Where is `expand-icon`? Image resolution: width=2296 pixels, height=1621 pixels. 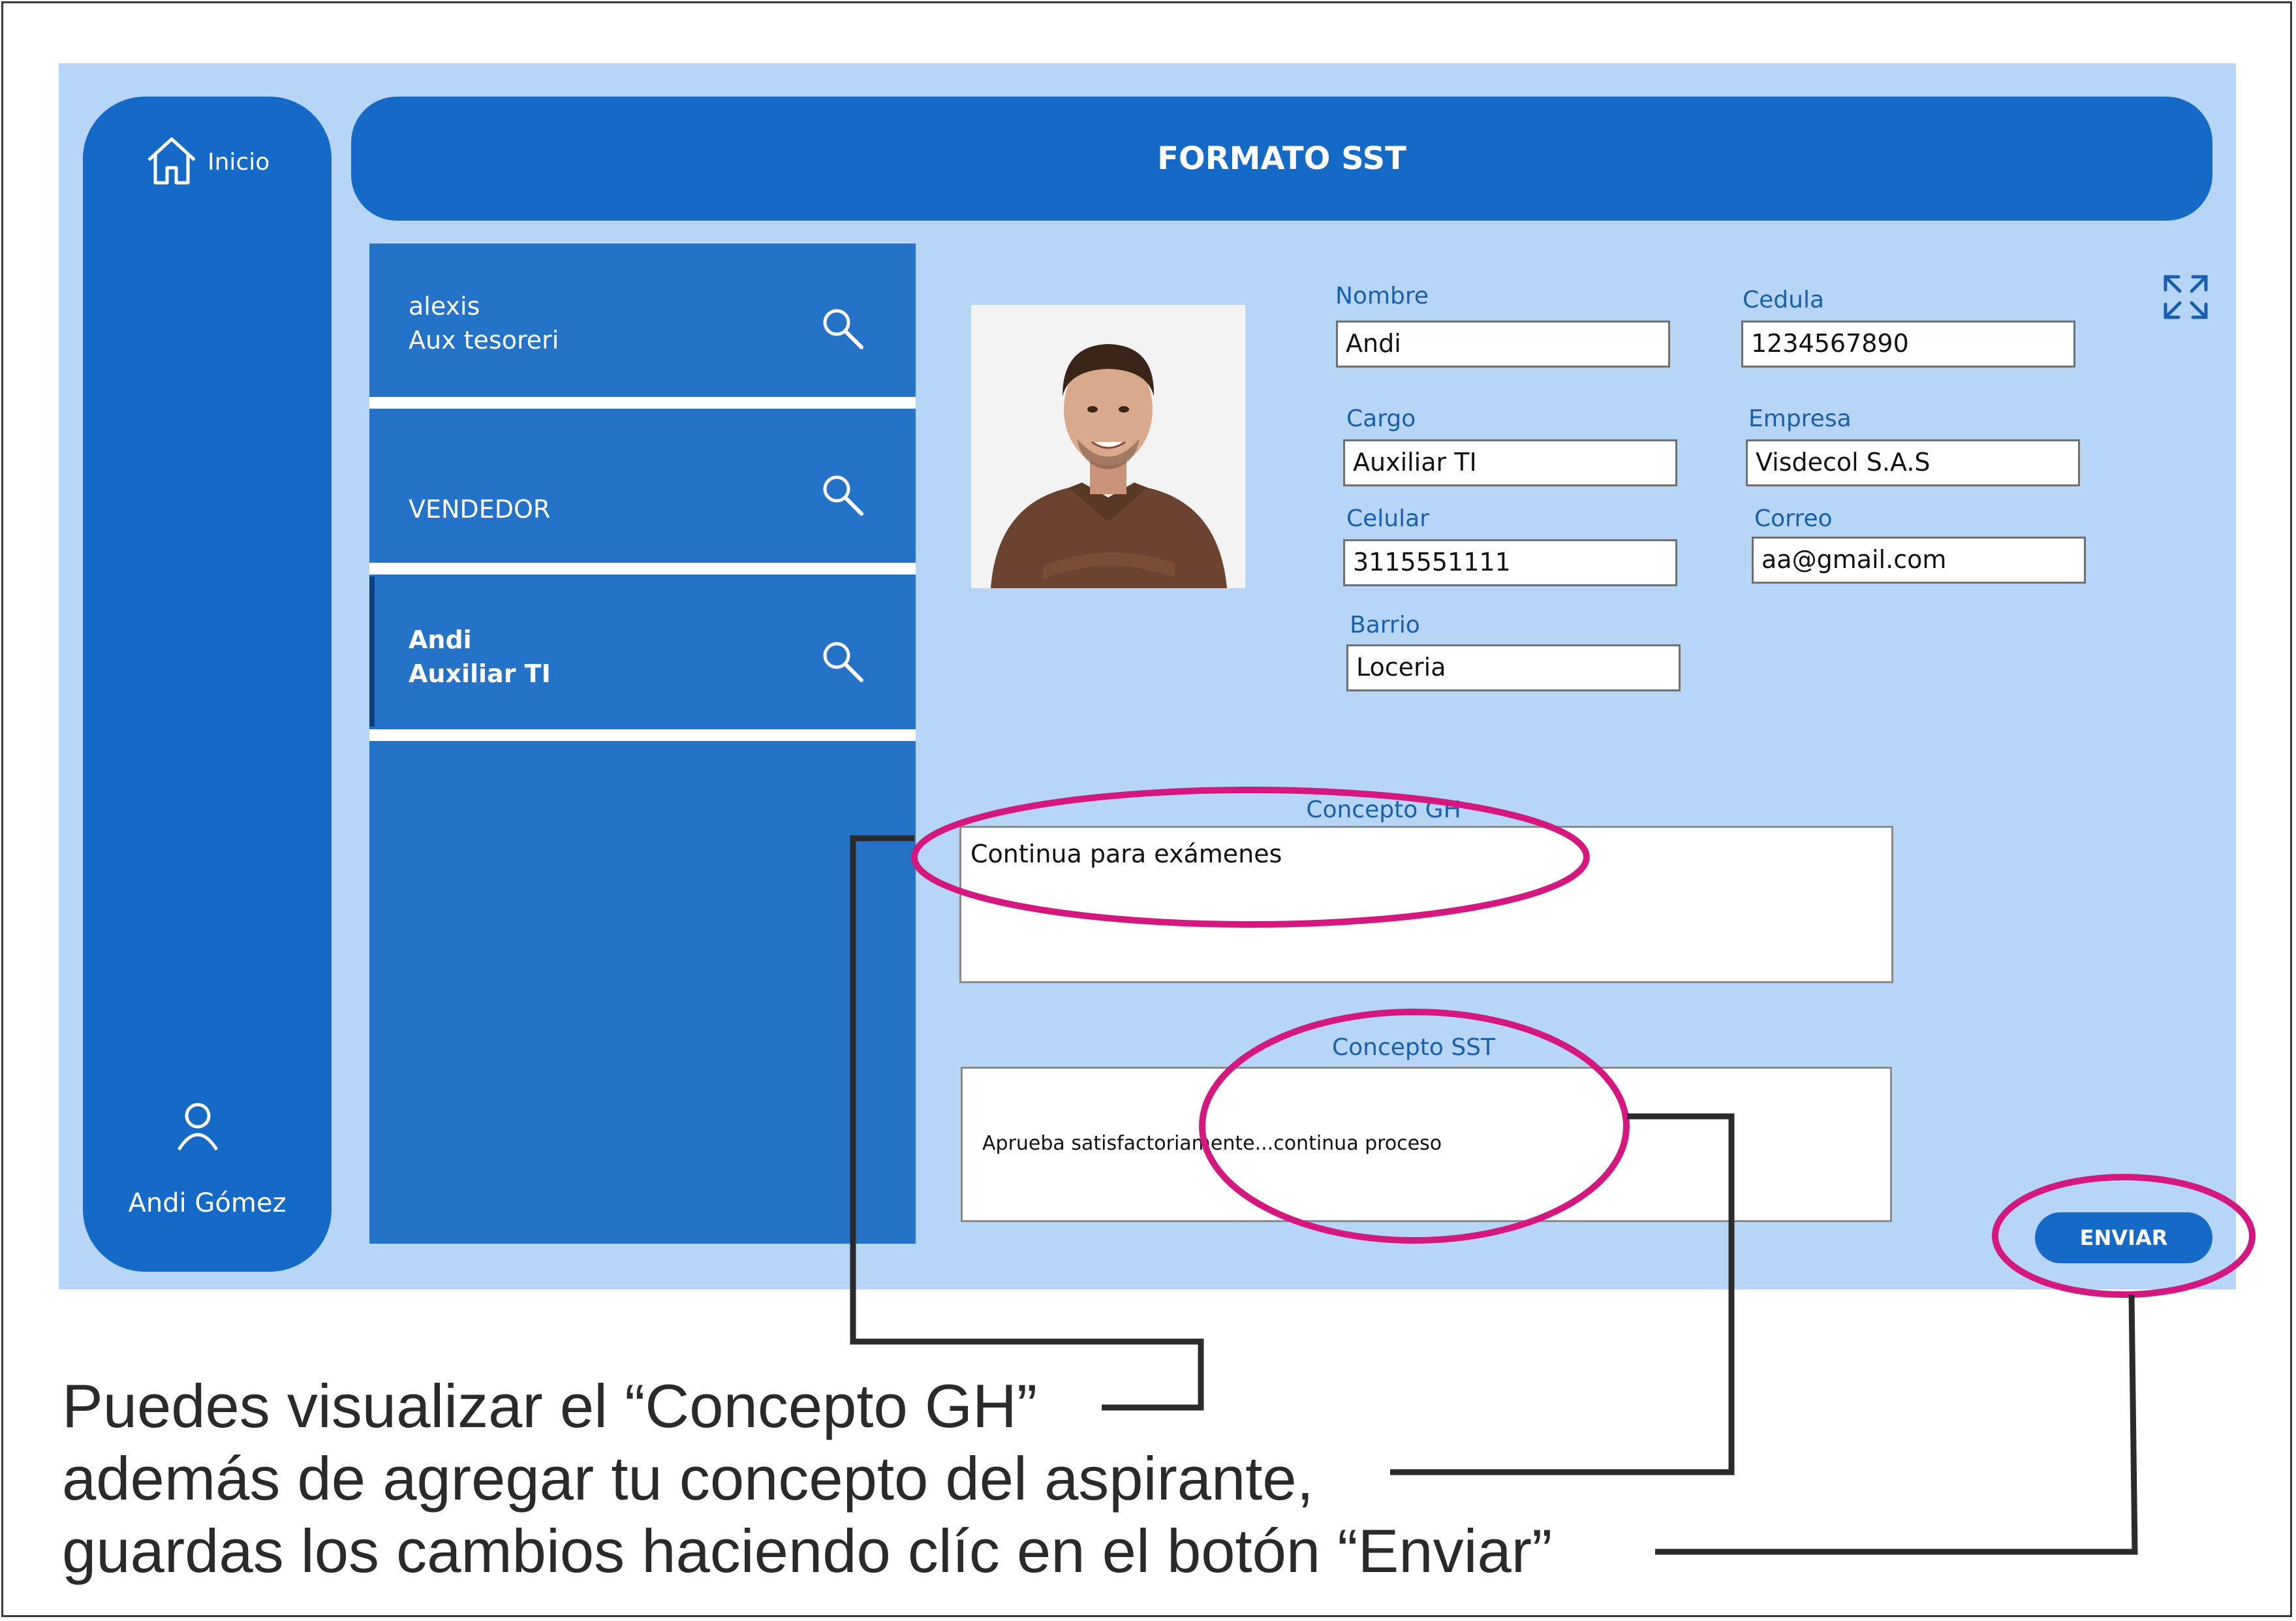 expand-icon is located at coordinates (2186, 298).